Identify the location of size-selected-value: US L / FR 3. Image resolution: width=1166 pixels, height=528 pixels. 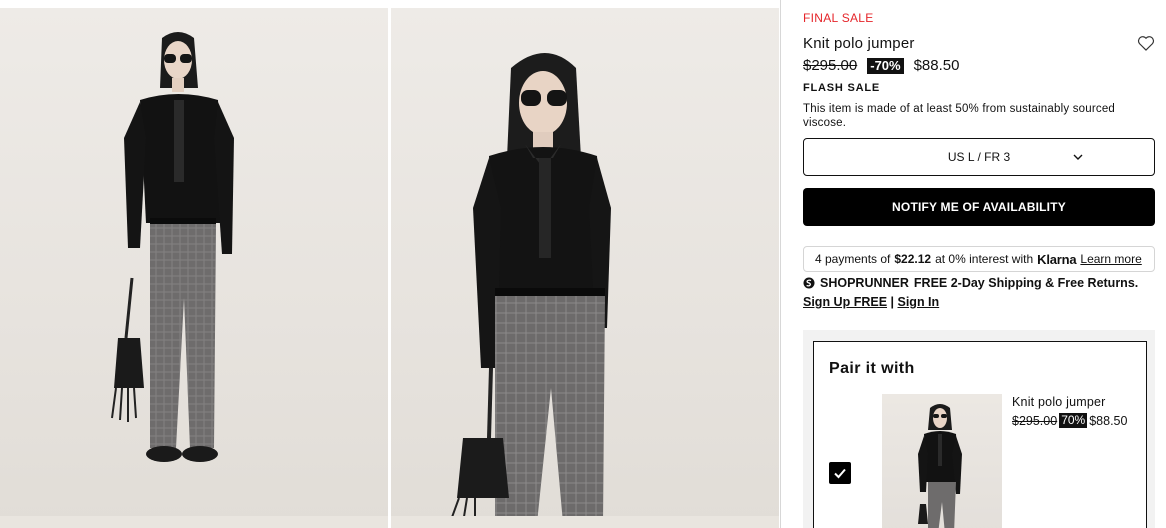
(979, 157).